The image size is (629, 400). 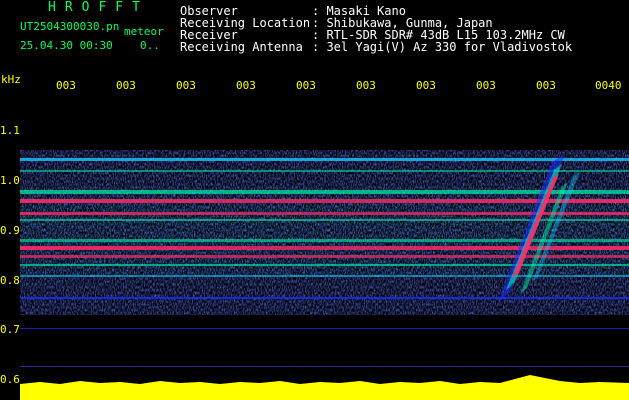 I want to click on antenna-label: Receiving Antenna, so click(x=241, y=47).